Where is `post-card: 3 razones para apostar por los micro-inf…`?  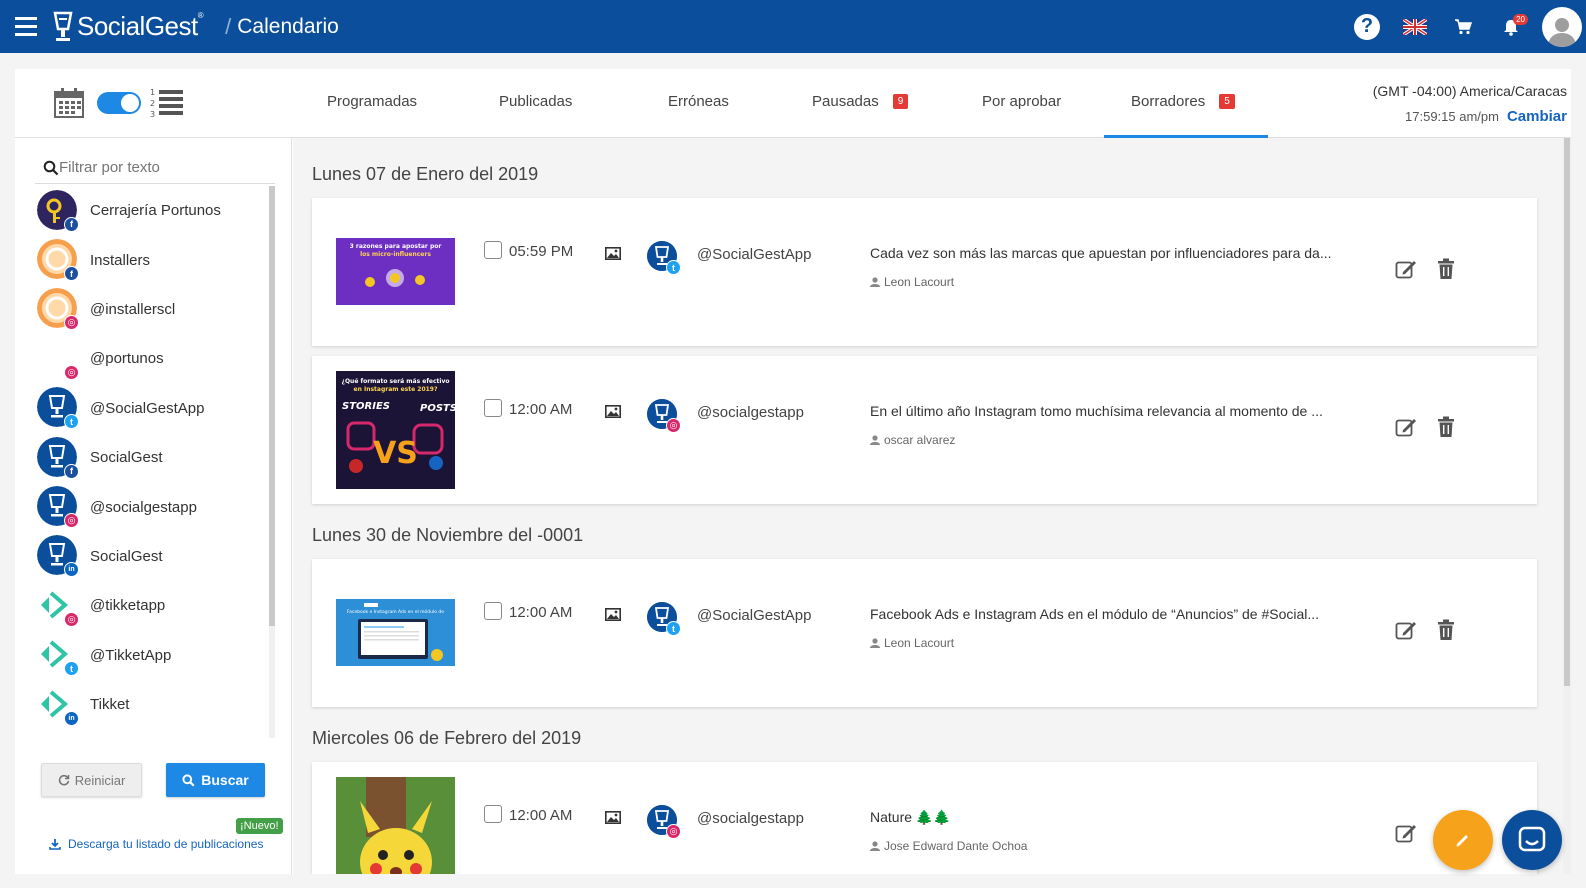
post-card: 3 razones para apostar por los micro-inf… is located at coordinates (924, 272).